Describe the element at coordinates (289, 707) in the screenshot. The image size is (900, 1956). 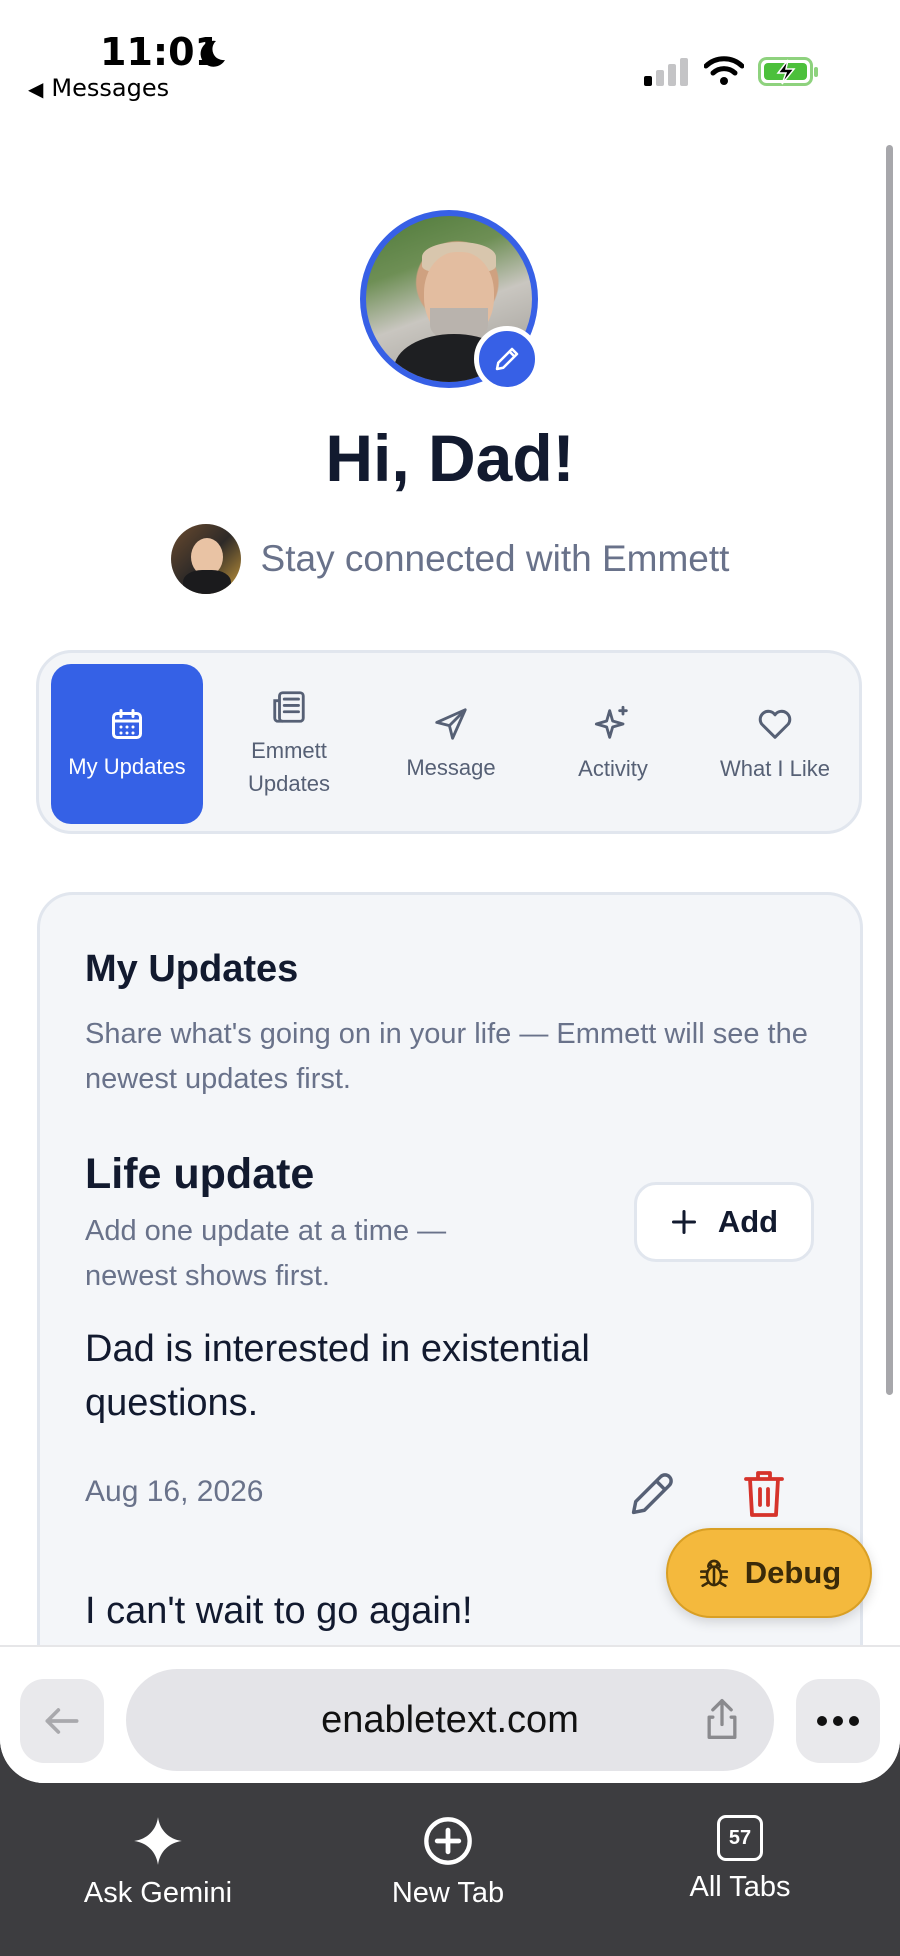
I see `newspaper-icon` at that location.